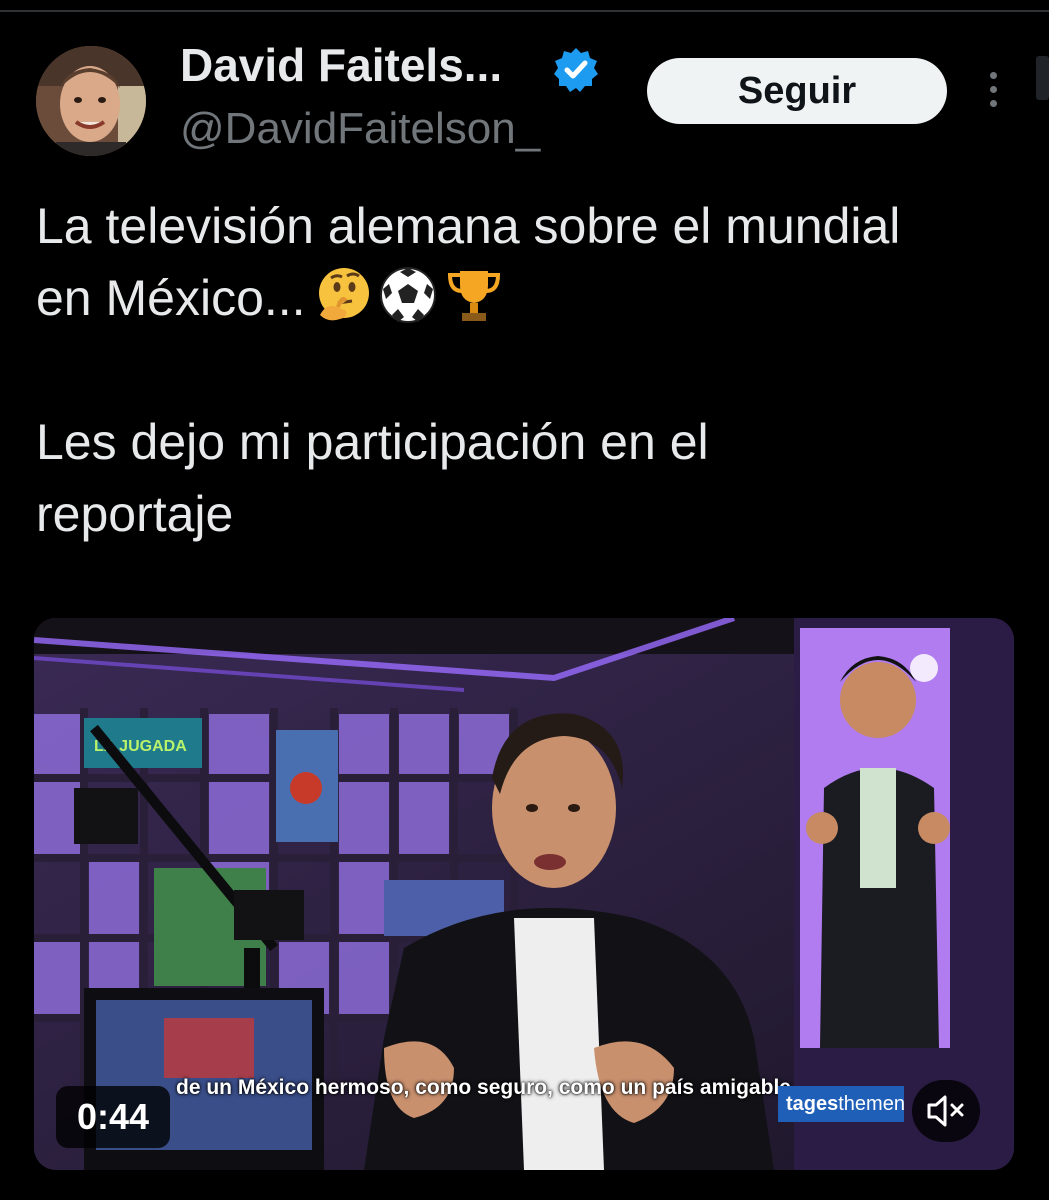 The width and height of the screenshot is (1049, 1200). What do you see at coordinates (576, 70) in the screenshot?
I see `verified-badge-icon` at bounding box center [576, 70].